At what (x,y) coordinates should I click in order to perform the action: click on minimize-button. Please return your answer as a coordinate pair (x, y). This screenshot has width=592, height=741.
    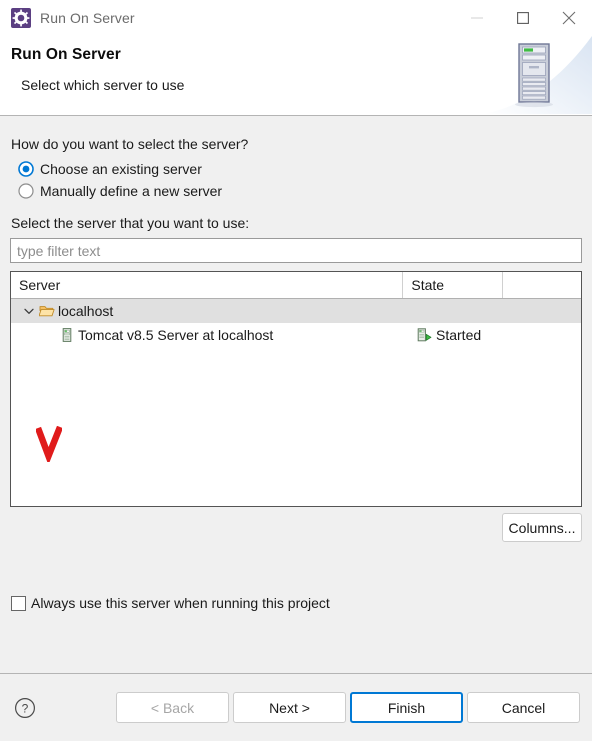
    Looking at the image, I should click on (477, 18).